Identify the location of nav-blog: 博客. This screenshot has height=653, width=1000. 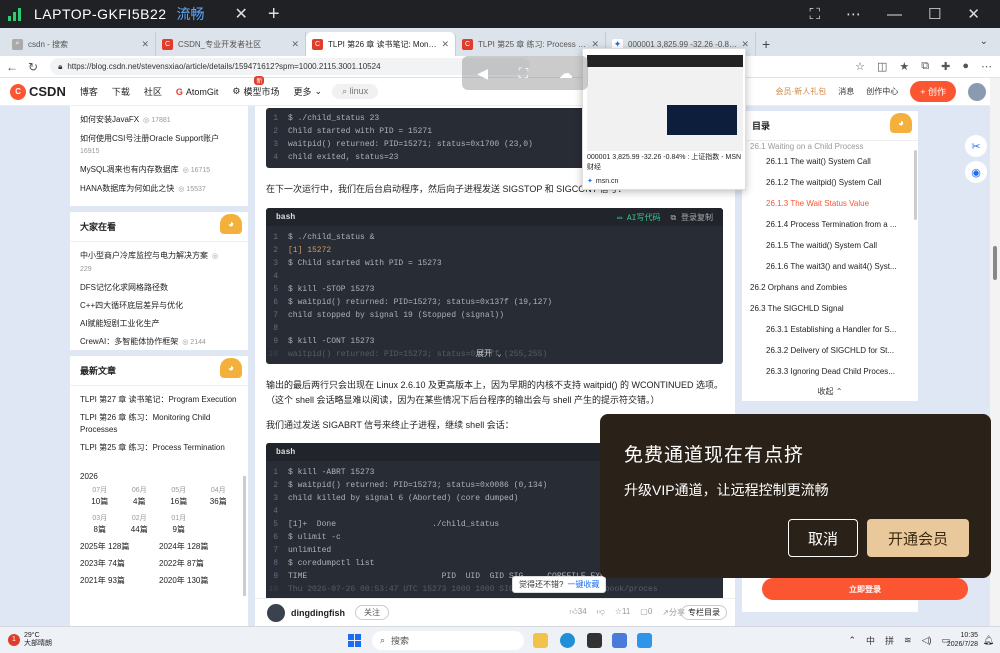
(89, 91).